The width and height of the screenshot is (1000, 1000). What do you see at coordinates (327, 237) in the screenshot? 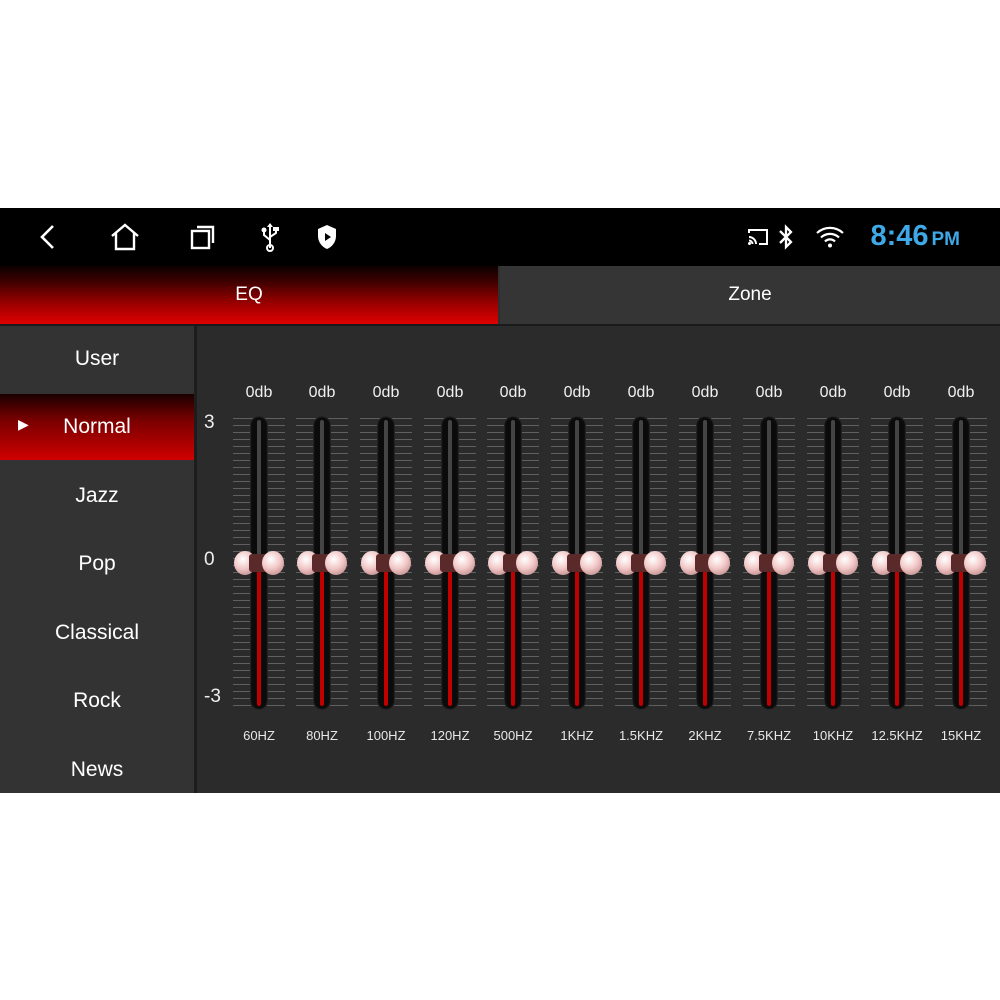
I see `shield-icon` at bounding box center [327, 237].